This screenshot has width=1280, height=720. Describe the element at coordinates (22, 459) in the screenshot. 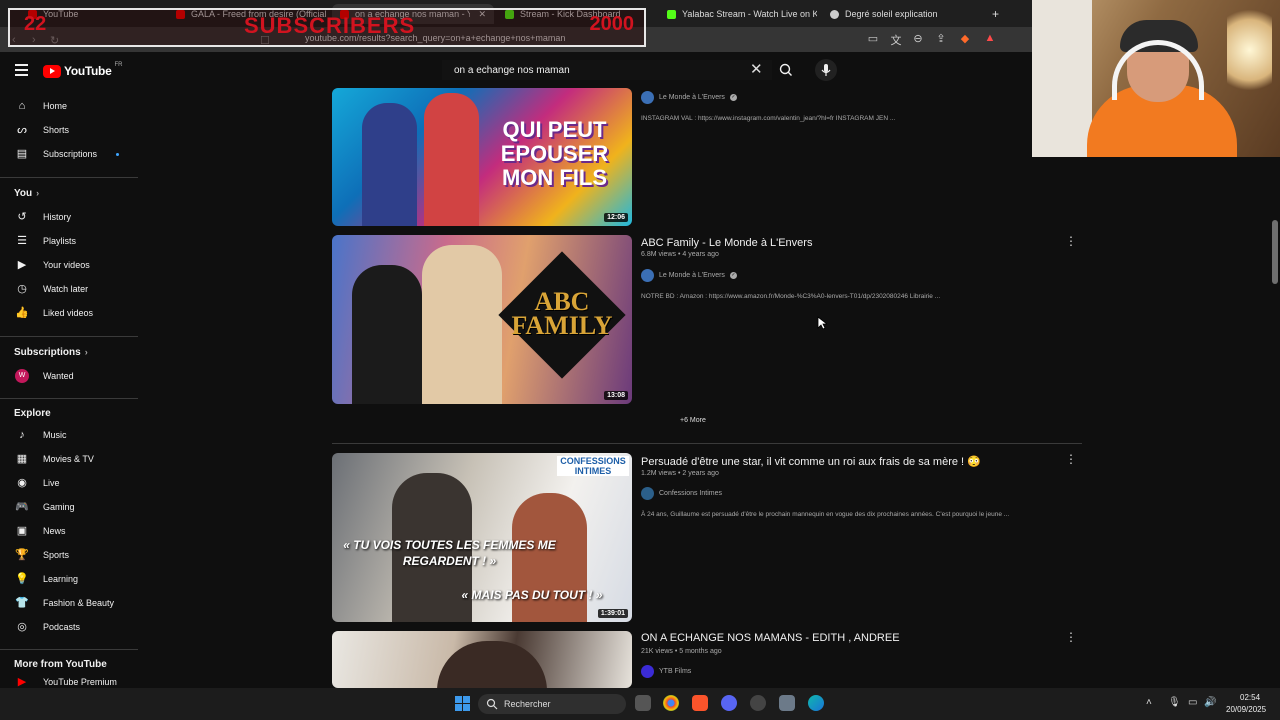

I see `movies-icon: ▦` at that location.